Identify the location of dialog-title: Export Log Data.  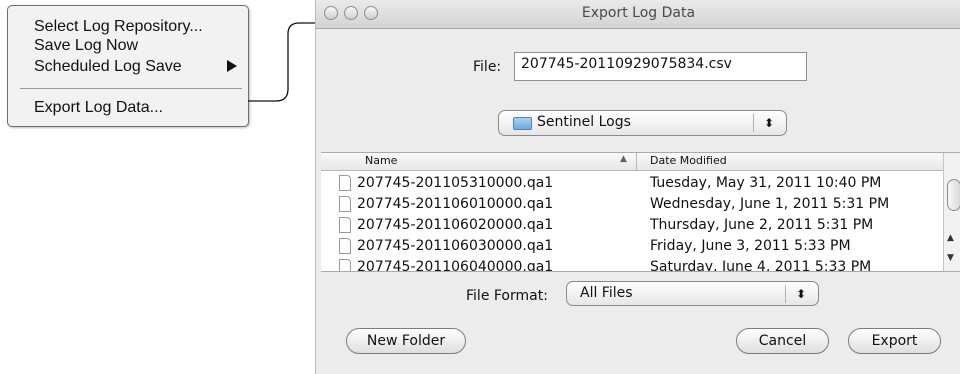
(638, 13).